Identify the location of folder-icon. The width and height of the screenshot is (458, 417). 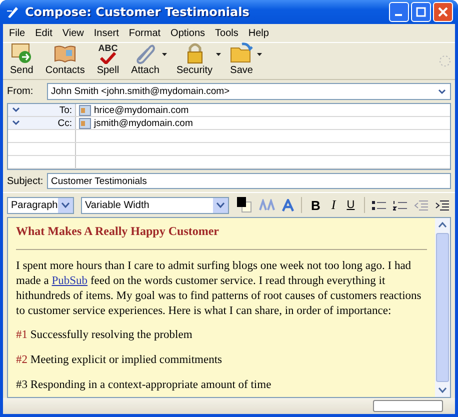
(242, 53).